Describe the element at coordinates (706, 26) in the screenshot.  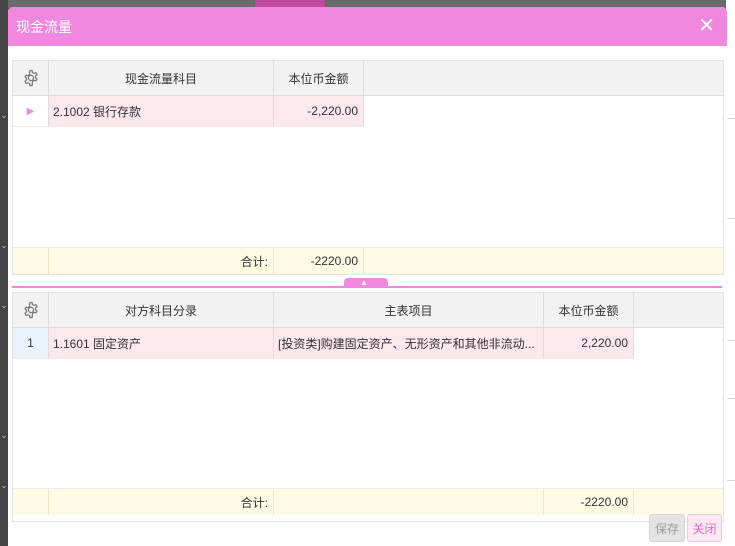
I see `close-icon: ✕` at that location.